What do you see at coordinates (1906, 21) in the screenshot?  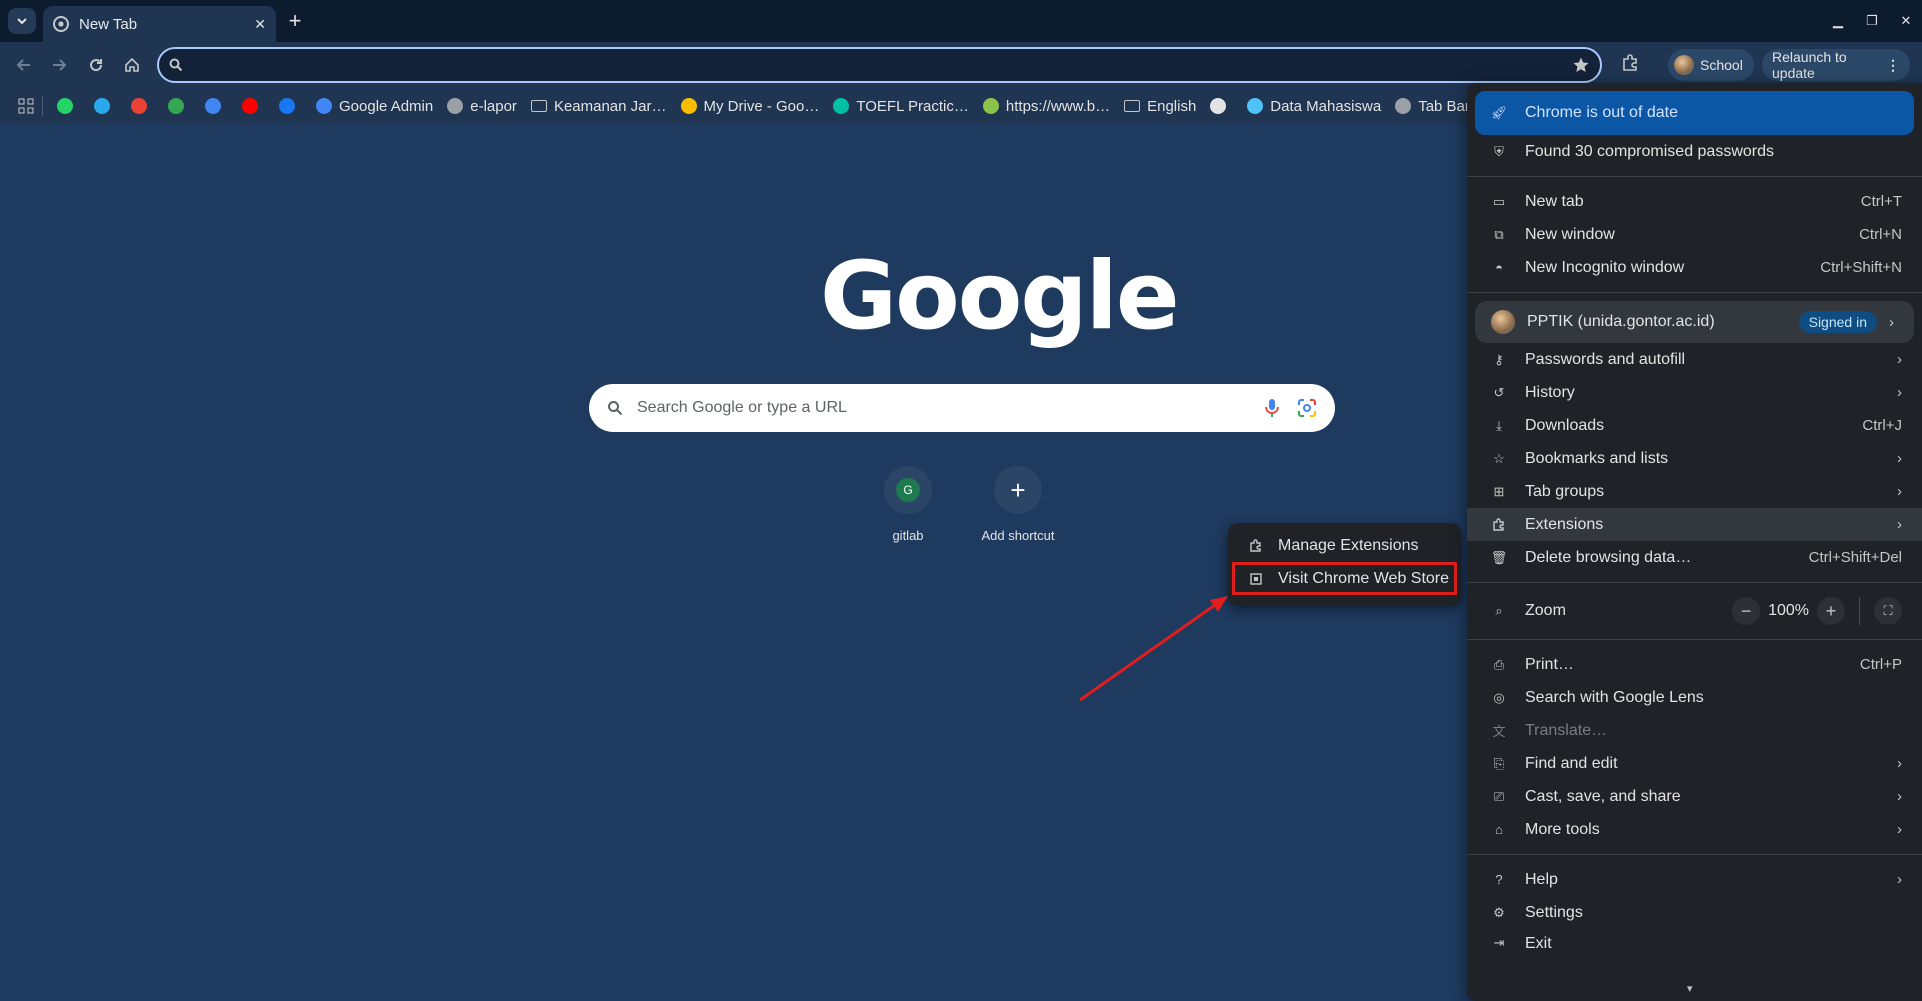 I see `close-window-icon: ✕` at bounding box center [1906, 21].